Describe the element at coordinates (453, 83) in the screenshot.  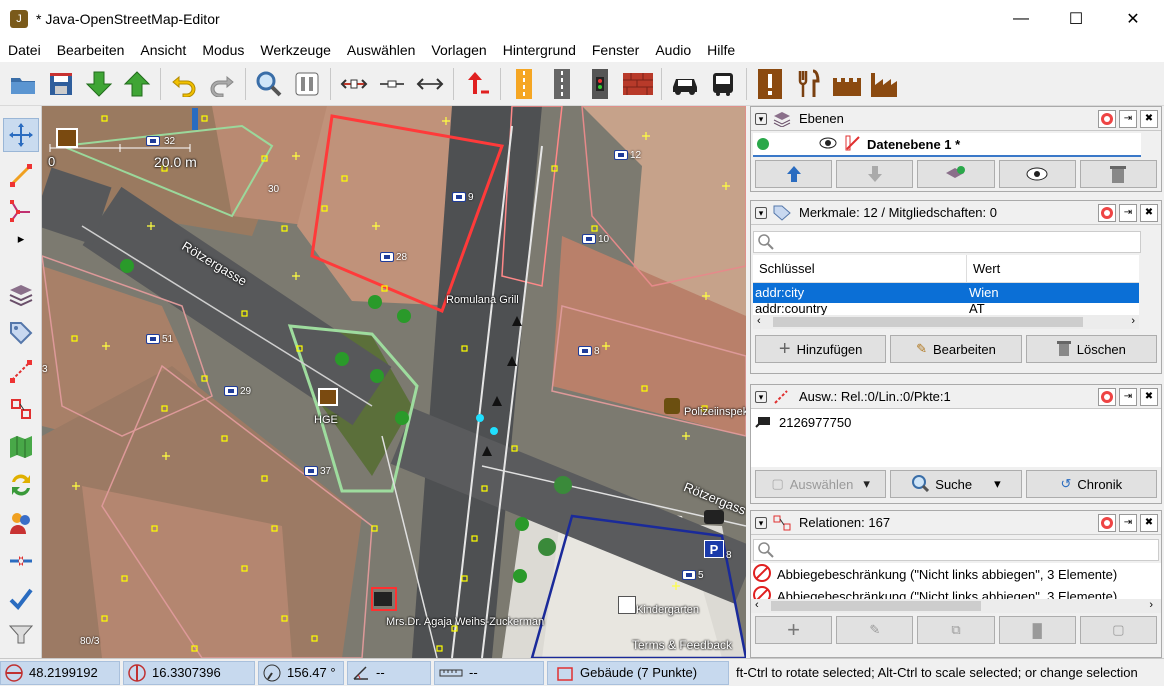
I see `toolbar-separator` at that location.